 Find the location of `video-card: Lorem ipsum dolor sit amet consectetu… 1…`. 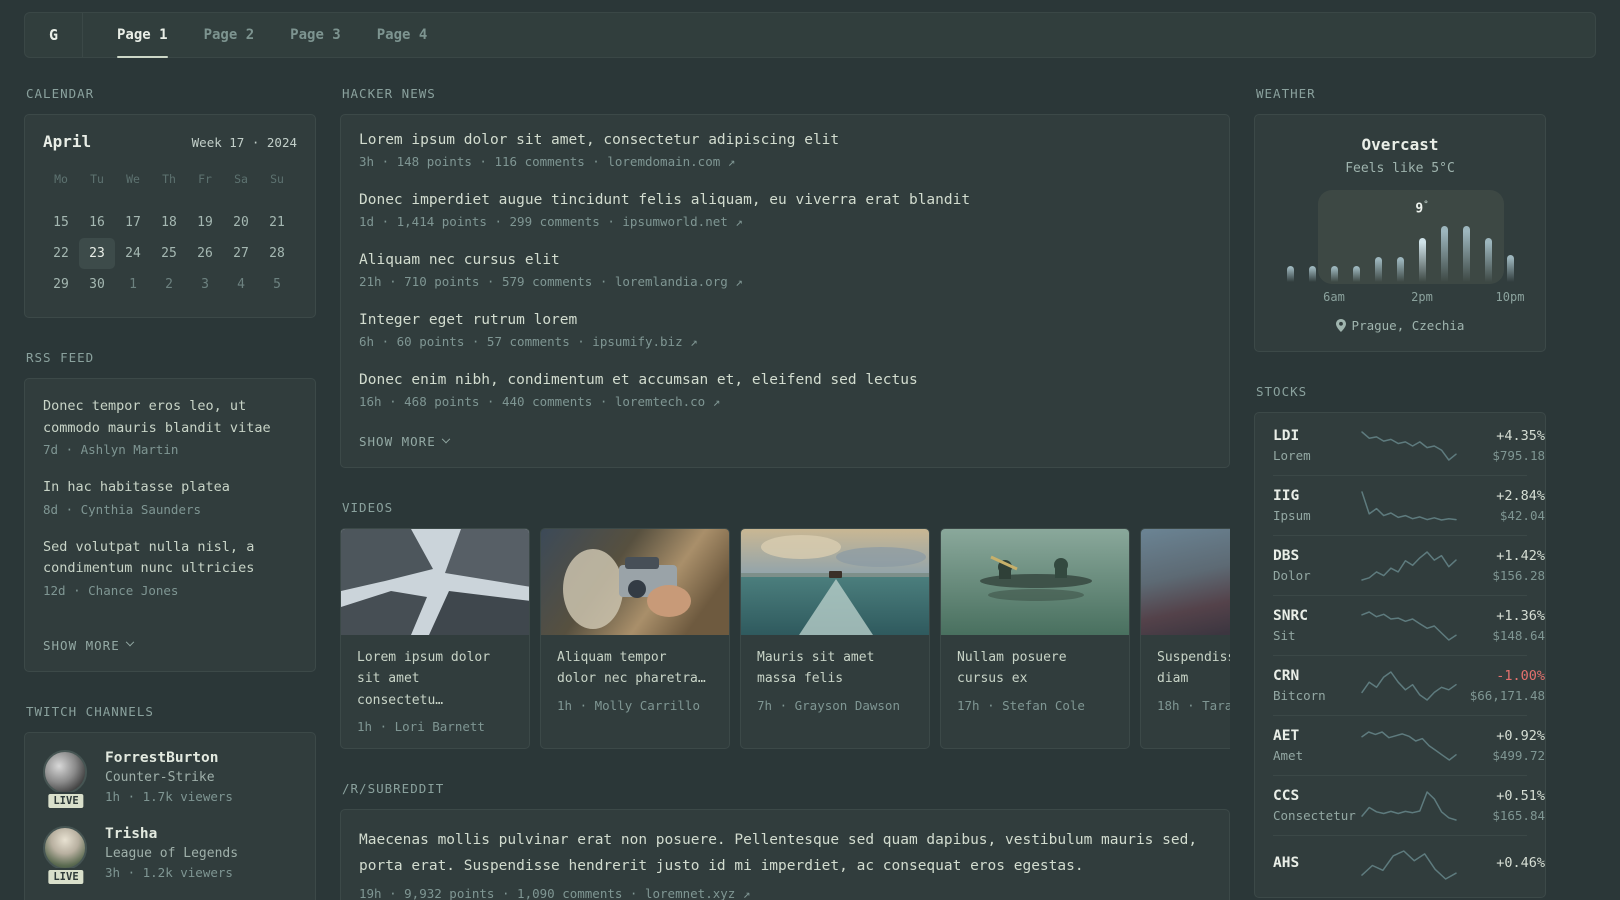

video-card: Lorem ipsum dolor sit amet consectetu… 1… is located at coordinates (435, 639).